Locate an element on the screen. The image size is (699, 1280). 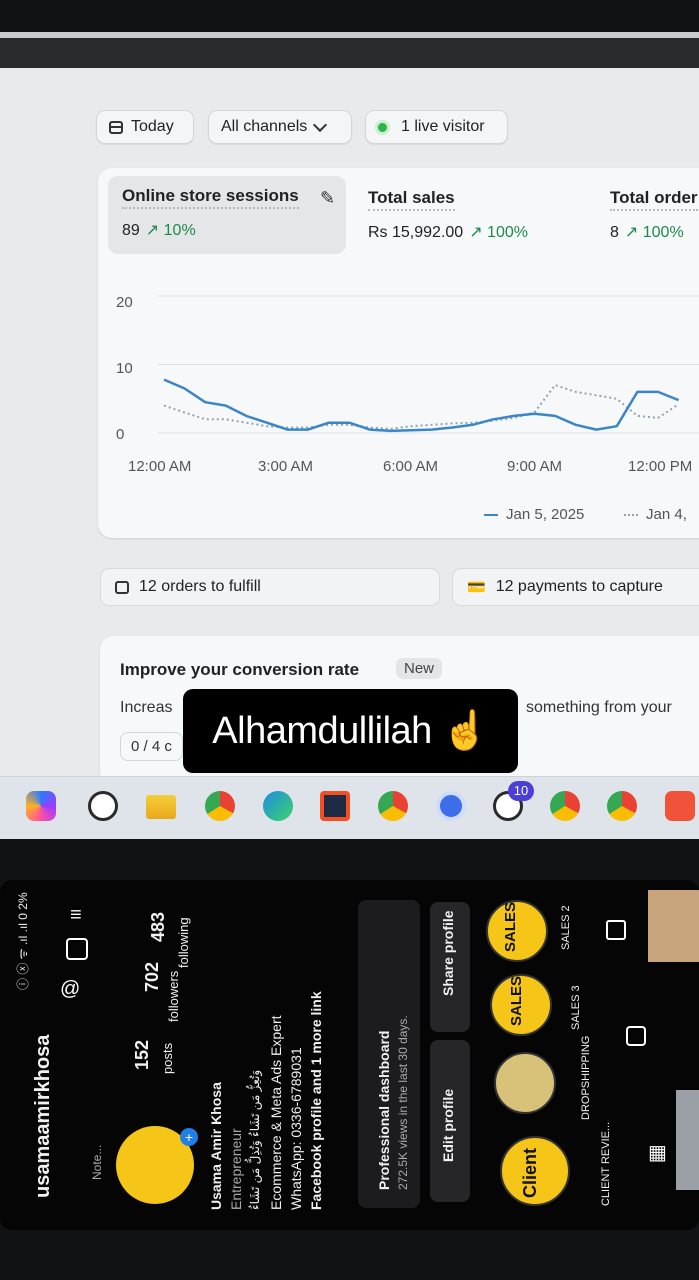
payments-to-capture-label: 12 payments to capture is located at coordinates (579, 586).